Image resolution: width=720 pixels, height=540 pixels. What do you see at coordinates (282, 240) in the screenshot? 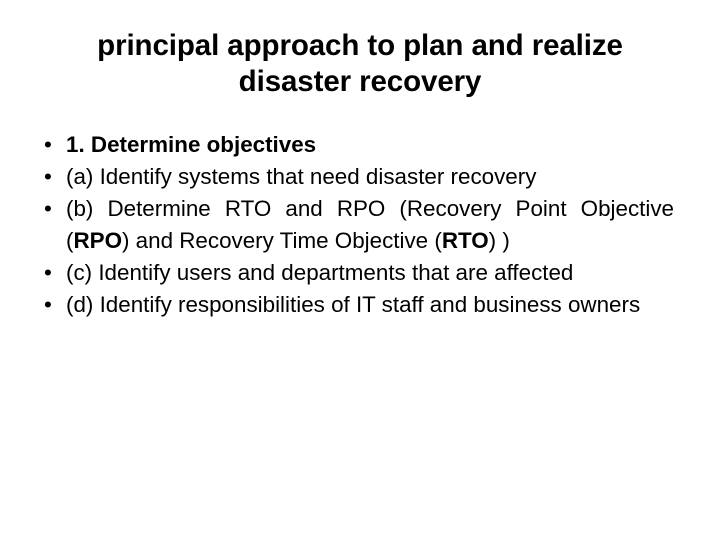
I see `plain-text: ) and Recovery Time Objective (` at bounding box center [282, 240].